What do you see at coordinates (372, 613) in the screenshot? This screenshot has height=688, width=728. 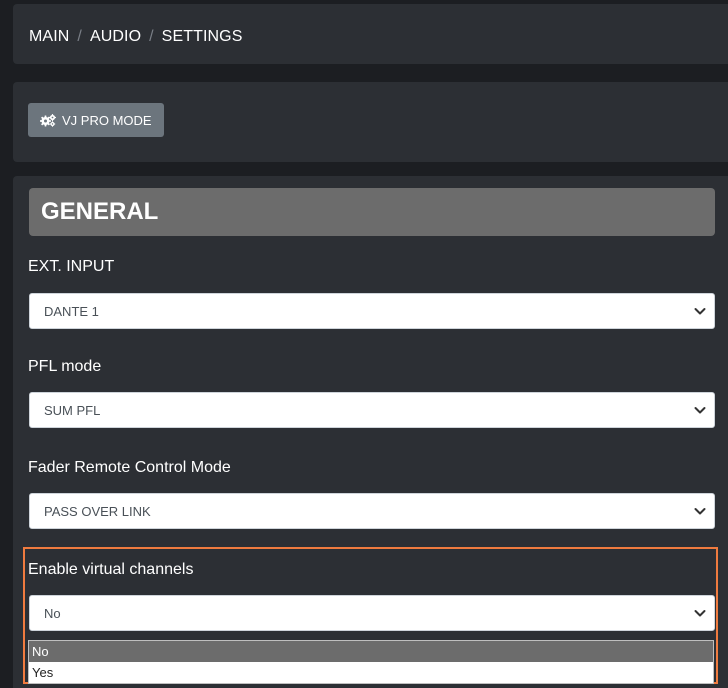 I see `virtual-channels-select: No` at bounding box center [372, 613].